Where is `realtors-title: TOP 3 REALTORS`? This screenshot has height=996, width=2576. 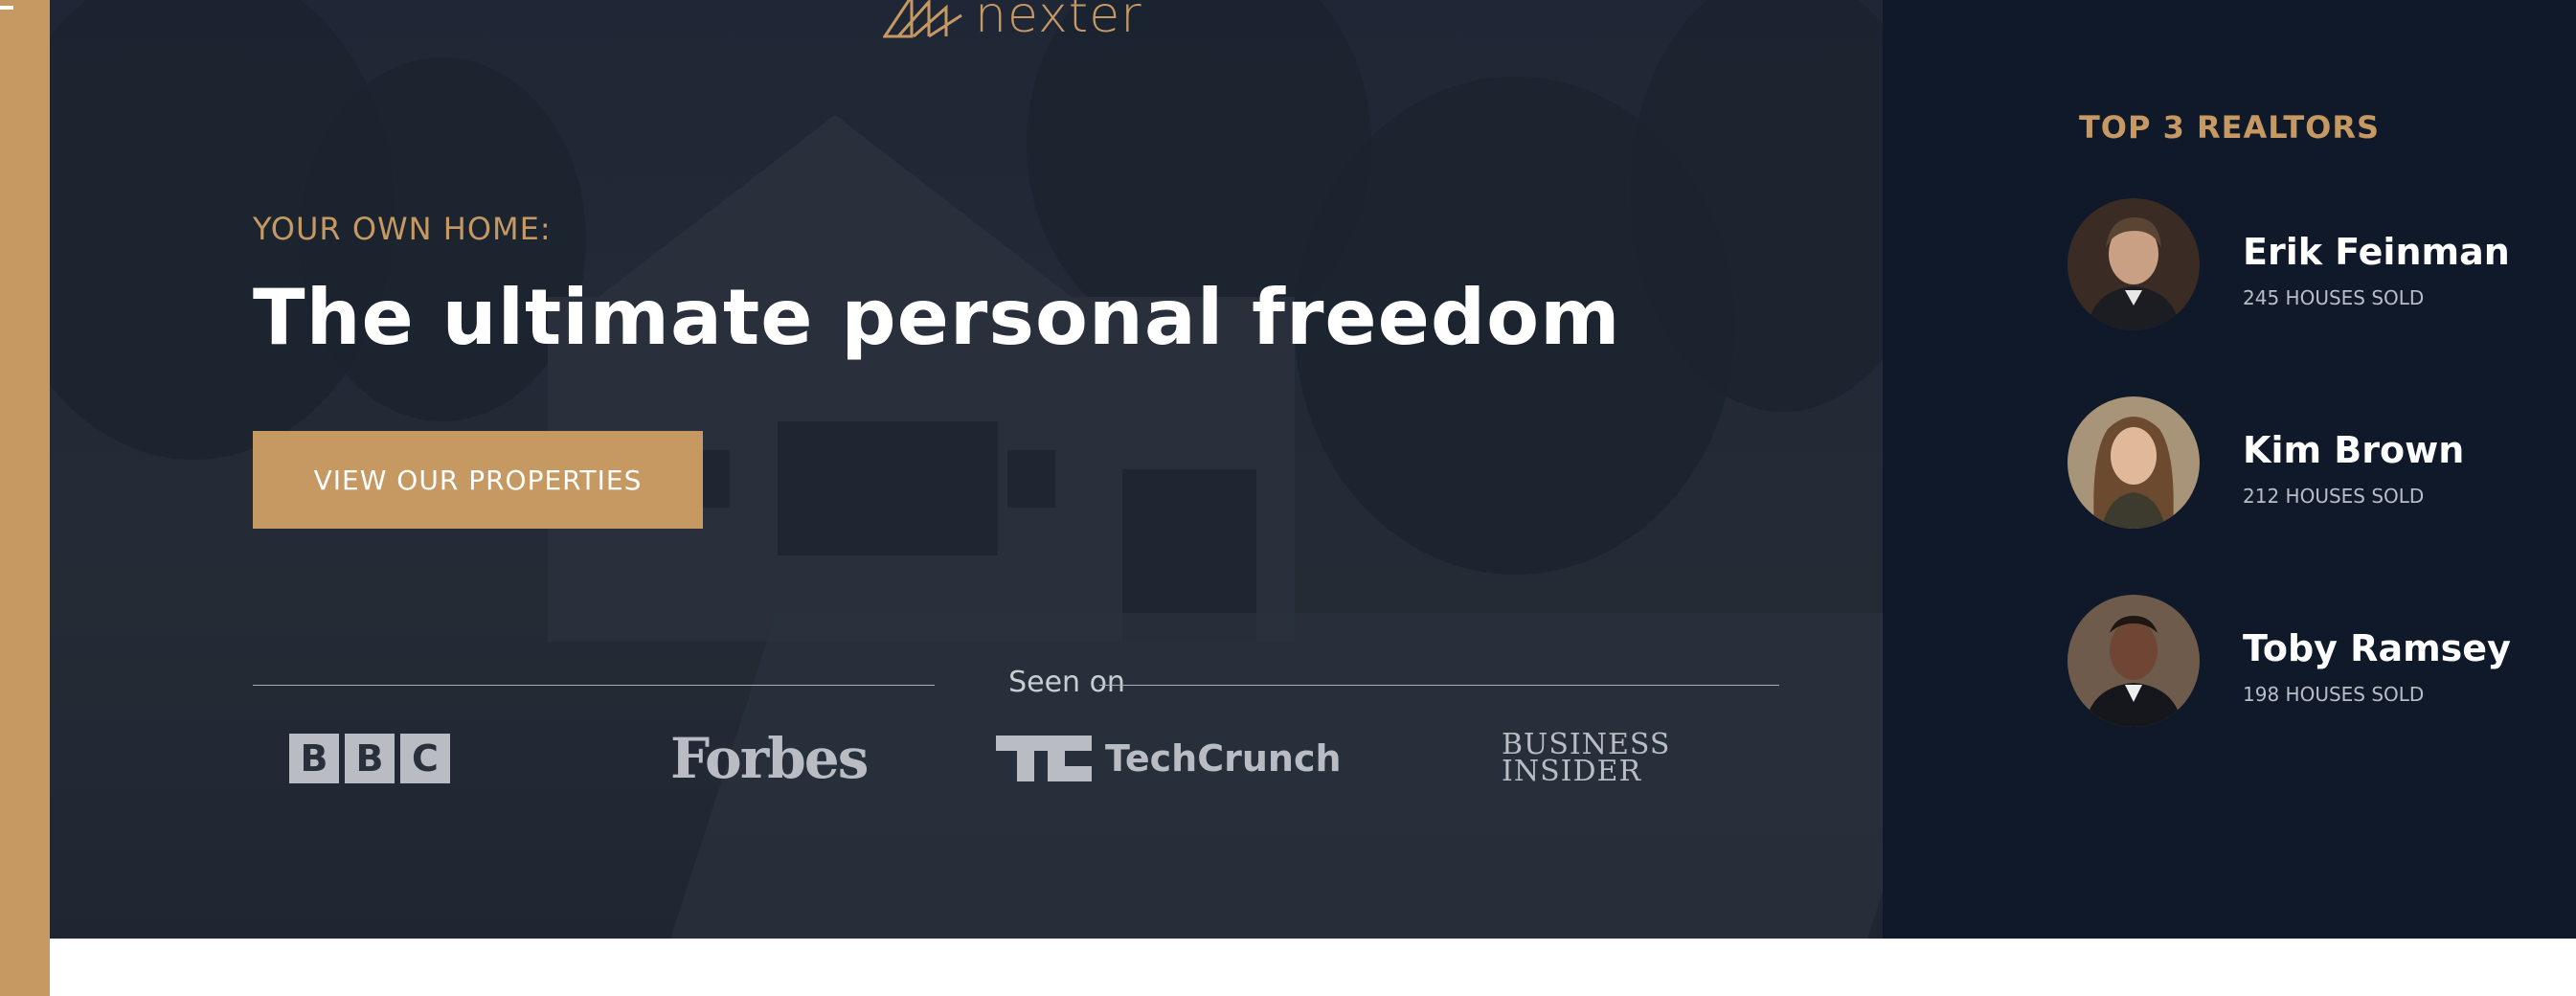 realtors-title: TOP 3 REALTORS is located at coordinates (2229, 128).